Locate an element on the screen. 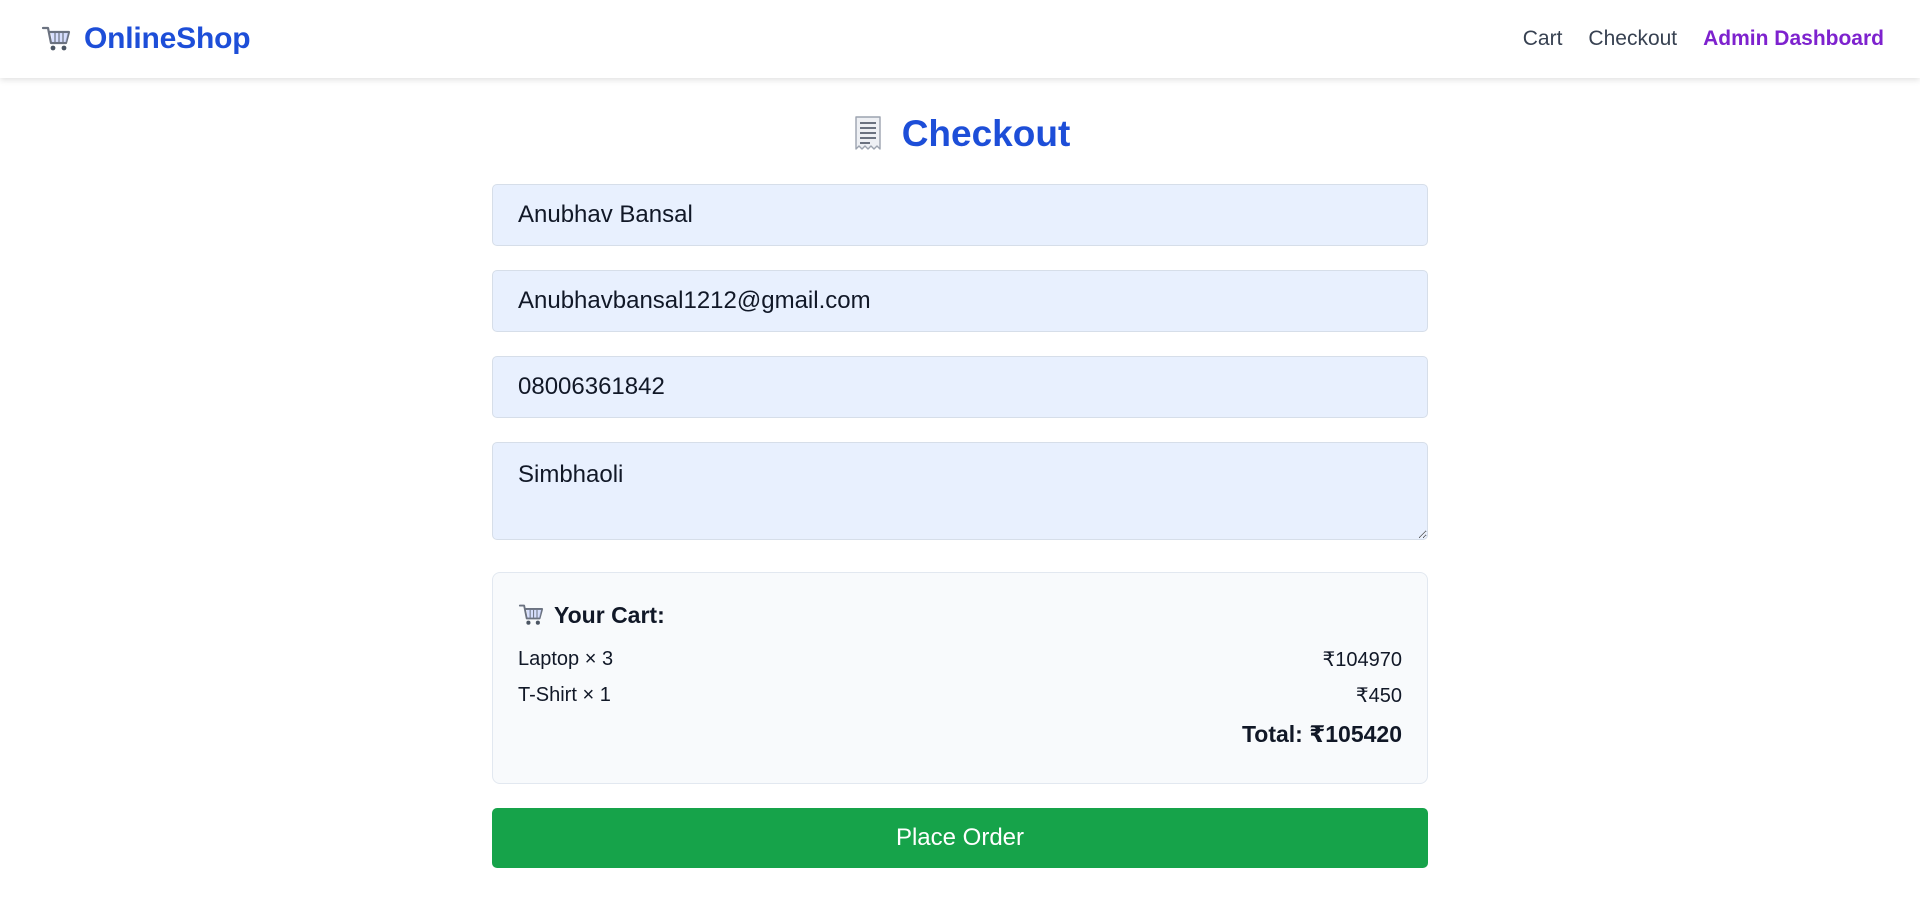 This screenshot has width=1920, height=906. page-title-row: Checkout is located at coordinates (960, 131).